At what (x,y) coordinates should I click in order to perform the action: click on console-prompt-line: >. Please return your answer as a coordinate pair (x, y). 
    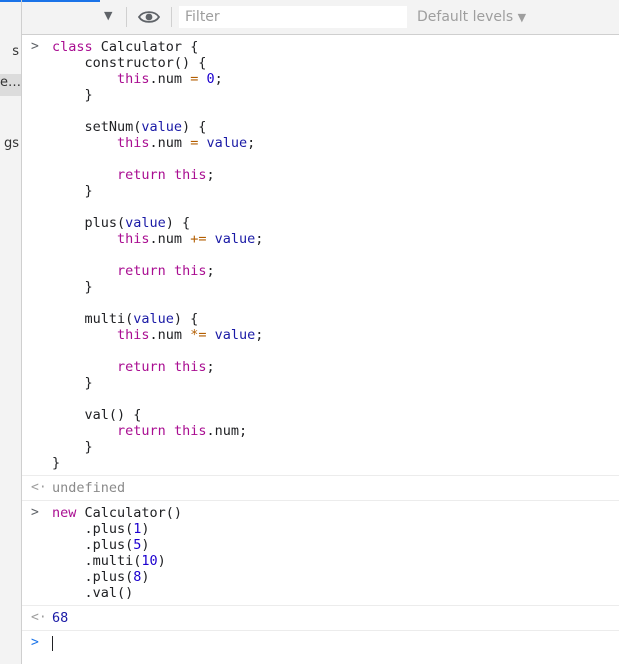
    Looking at the image, I should click on (320, 643).